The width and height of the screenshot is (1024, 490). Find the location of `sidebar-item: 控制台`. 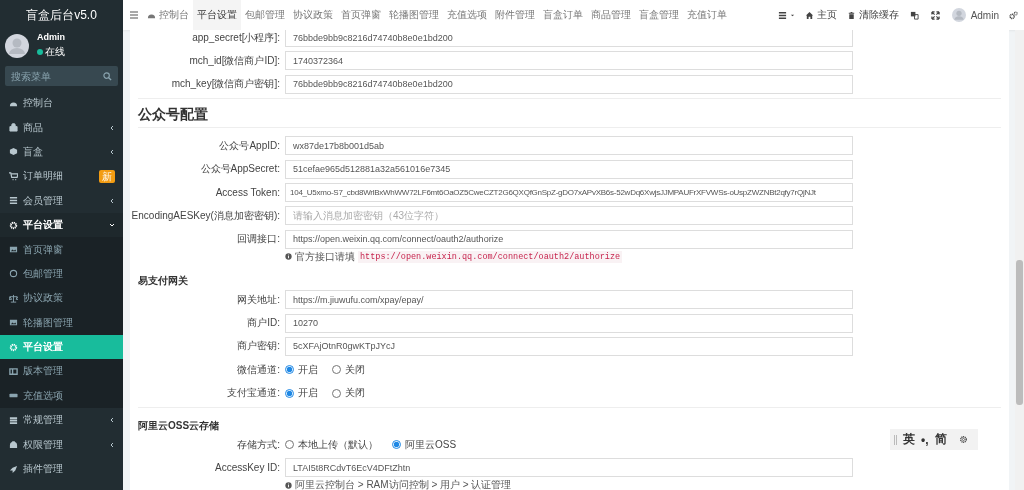

sidebar-item: 控制台 is located at coordinates (61, 103).